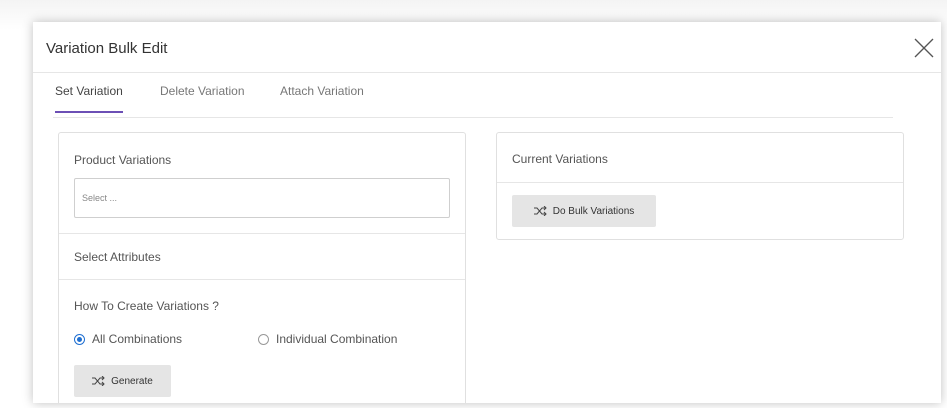 The height and width of the screenshot is (408, 947). I want to click on generate-button: Generate, so click(122, 381).